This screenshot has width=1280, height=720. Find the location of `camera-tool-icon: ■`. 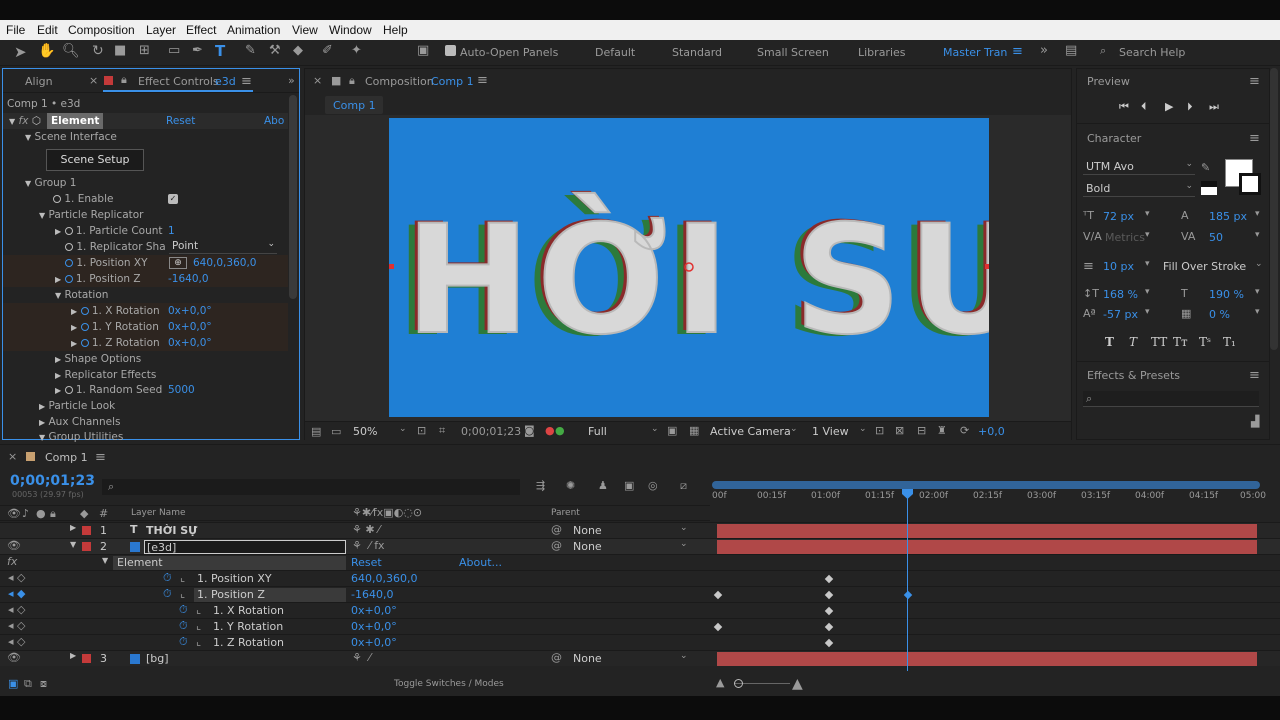

camera-tool-icon: ■ is located at coordinates (120, 50).